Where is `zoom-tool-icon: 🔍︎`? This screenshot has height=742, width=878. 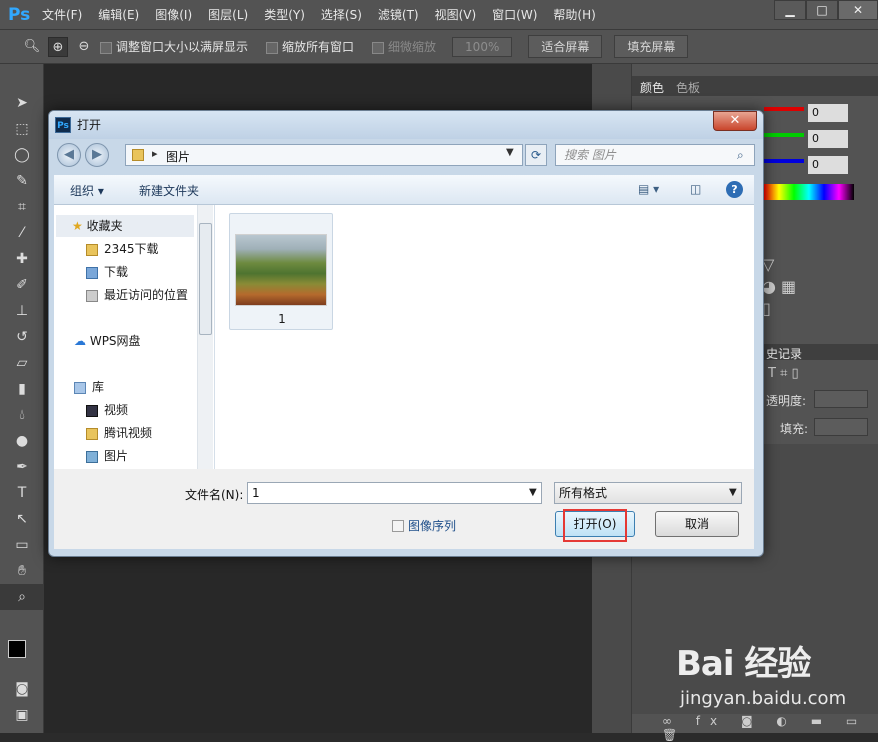
zoom-tool-icon: 🔍︎ is located at coordinates (32, 47).